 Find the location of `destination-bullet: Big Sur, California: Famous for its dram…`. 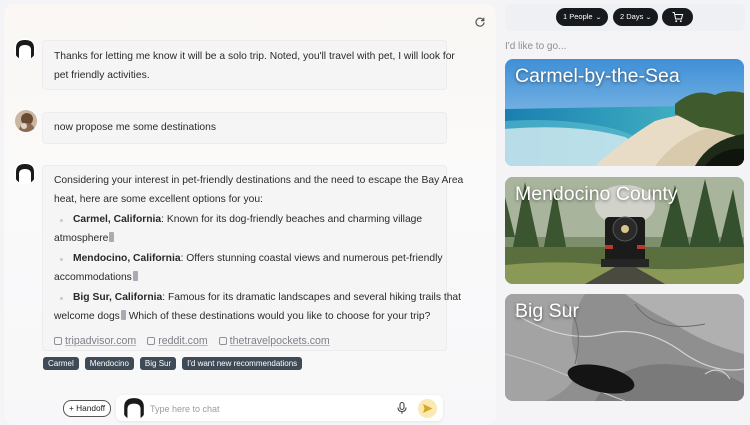

destination-bullet: Big Sur, California: Famous for its dram… is located at coordinates (257, 298).